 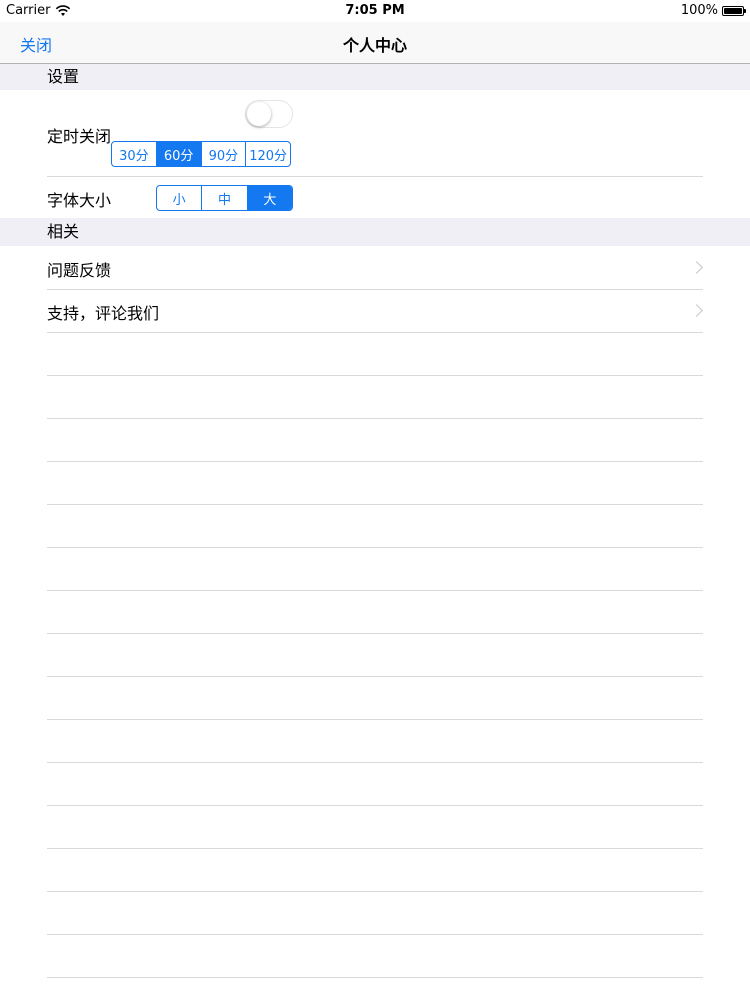 I want to click on font-size-label: 字体大小, so click(x=79, y=200).